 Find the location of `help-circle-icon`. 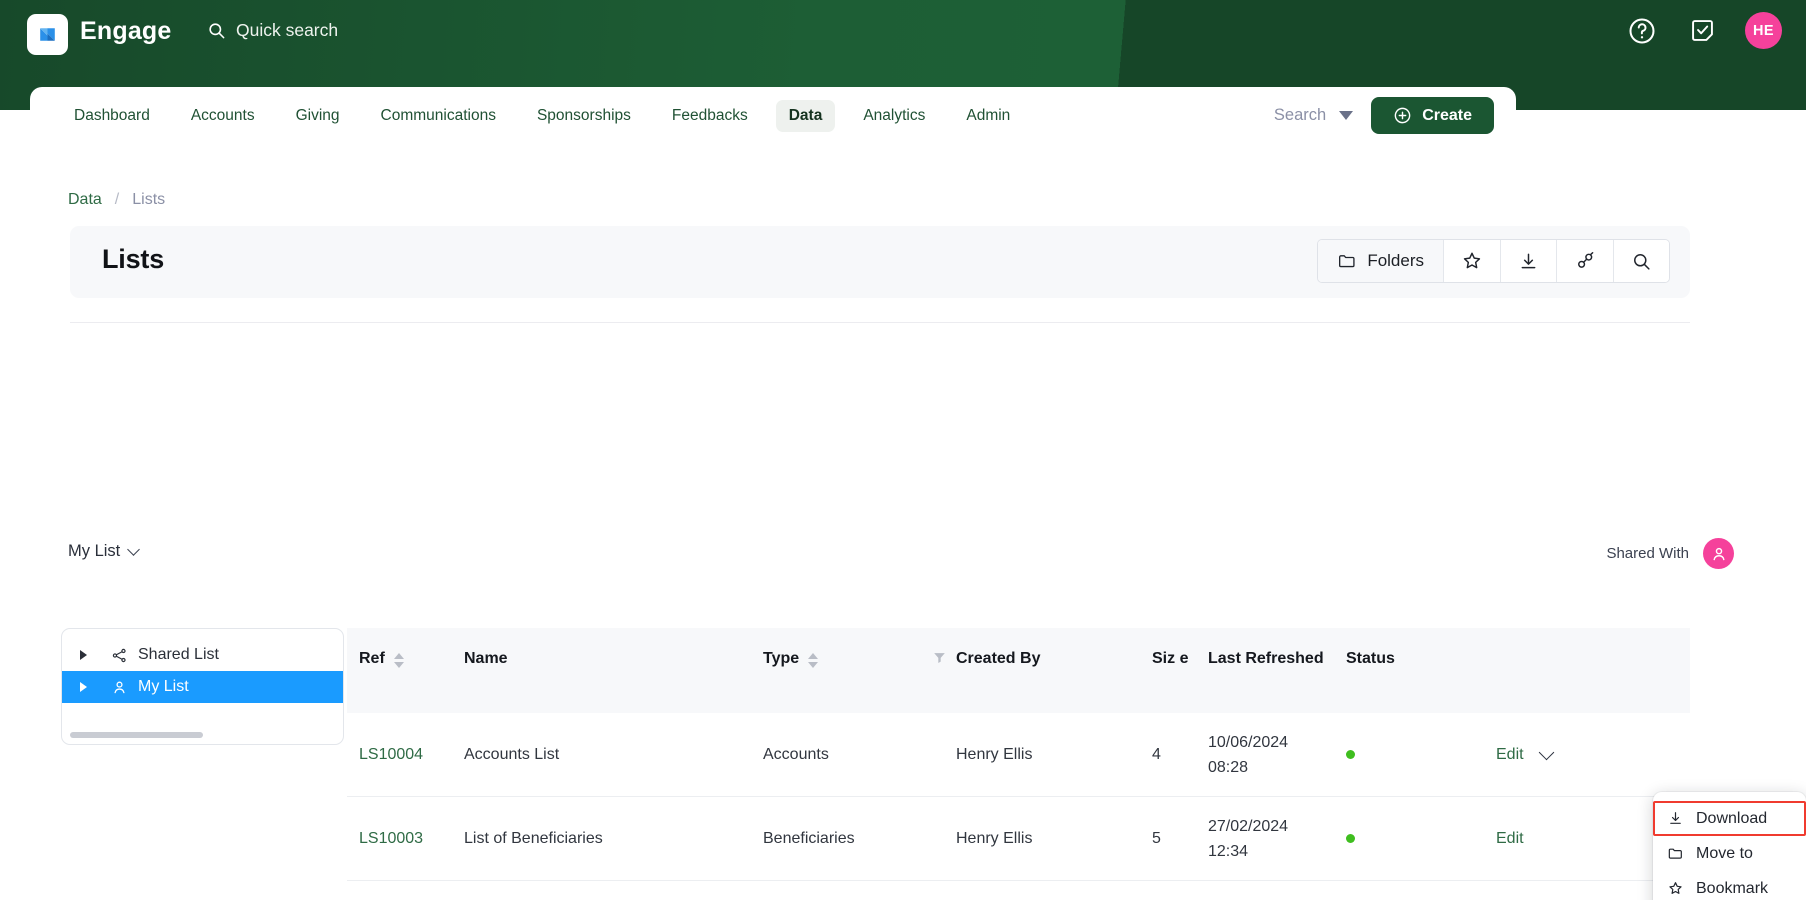

help-circle-icon is located at coordinates (1642, 31).